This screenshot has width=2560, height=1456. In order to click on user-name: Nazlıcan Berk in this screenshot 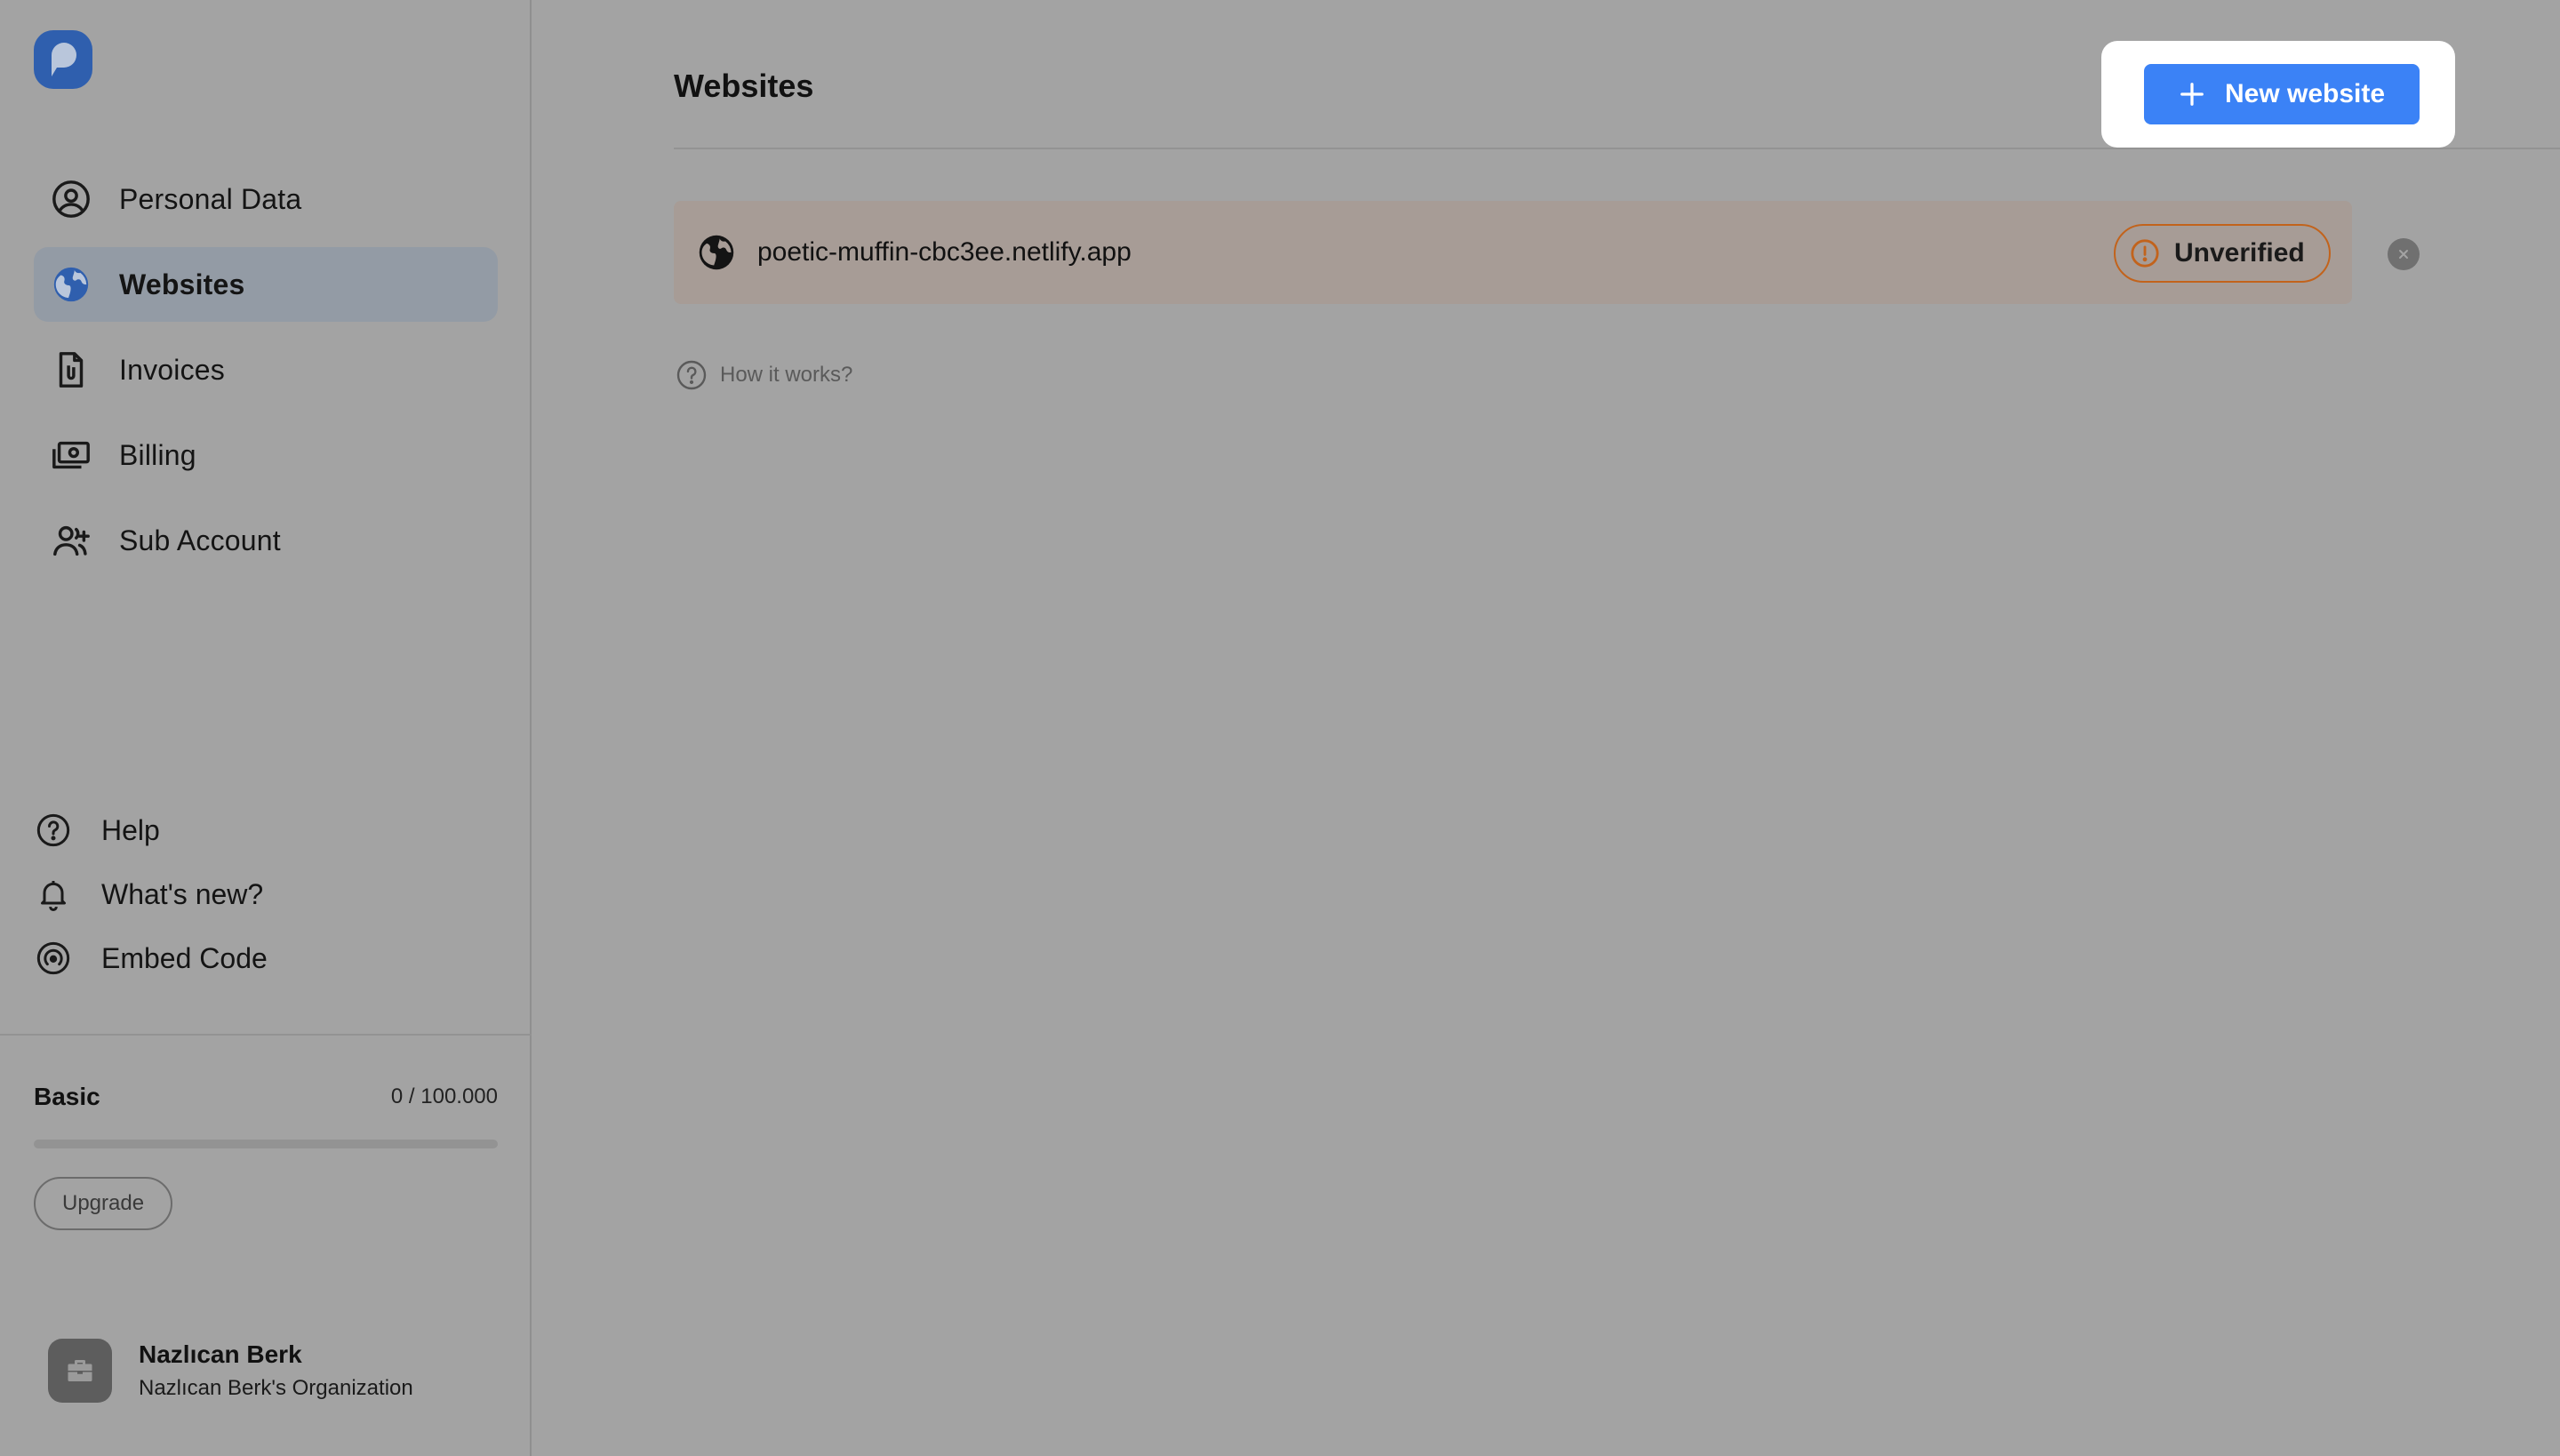, I will do `click(220, 1354)`.